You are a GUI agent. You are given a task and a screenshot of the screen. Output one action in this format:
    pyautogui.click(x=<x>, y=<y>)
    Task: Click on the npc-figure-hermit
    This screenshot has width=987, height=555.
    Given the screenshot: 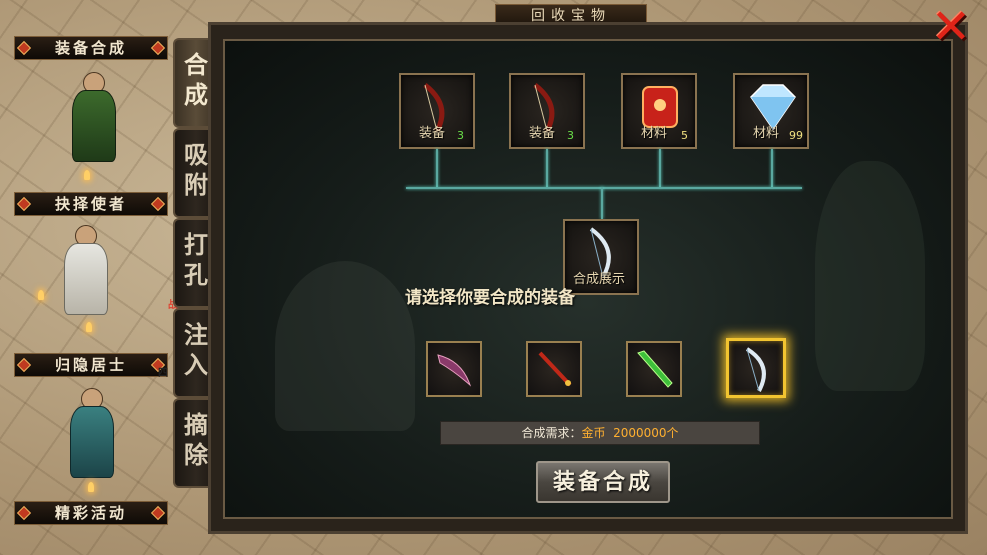 What is the action you would take?
    pyautogui.click(x=91, y=433)
    